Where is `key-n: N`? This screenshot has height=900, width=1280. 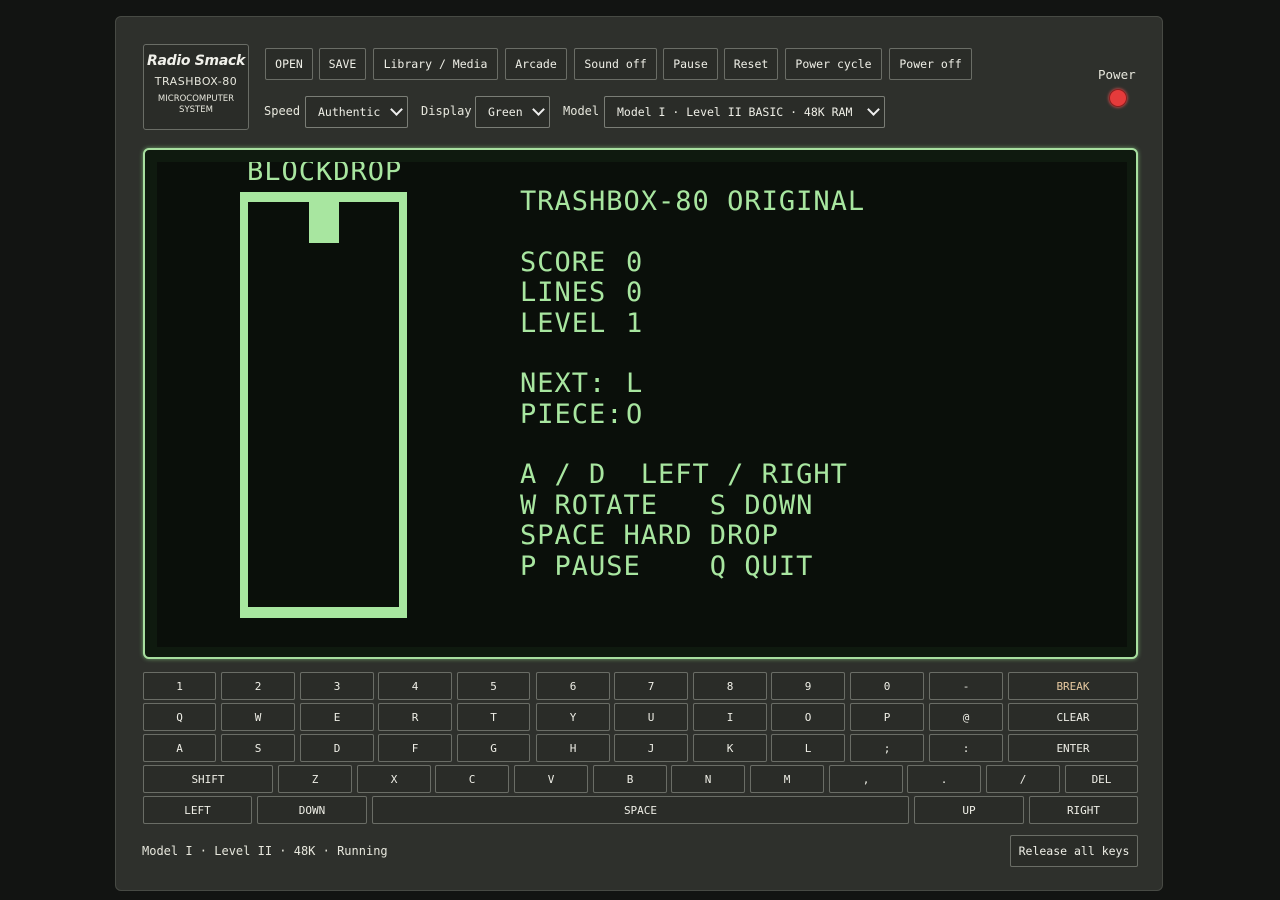 key-n: N is located at coordinates (708, 779).